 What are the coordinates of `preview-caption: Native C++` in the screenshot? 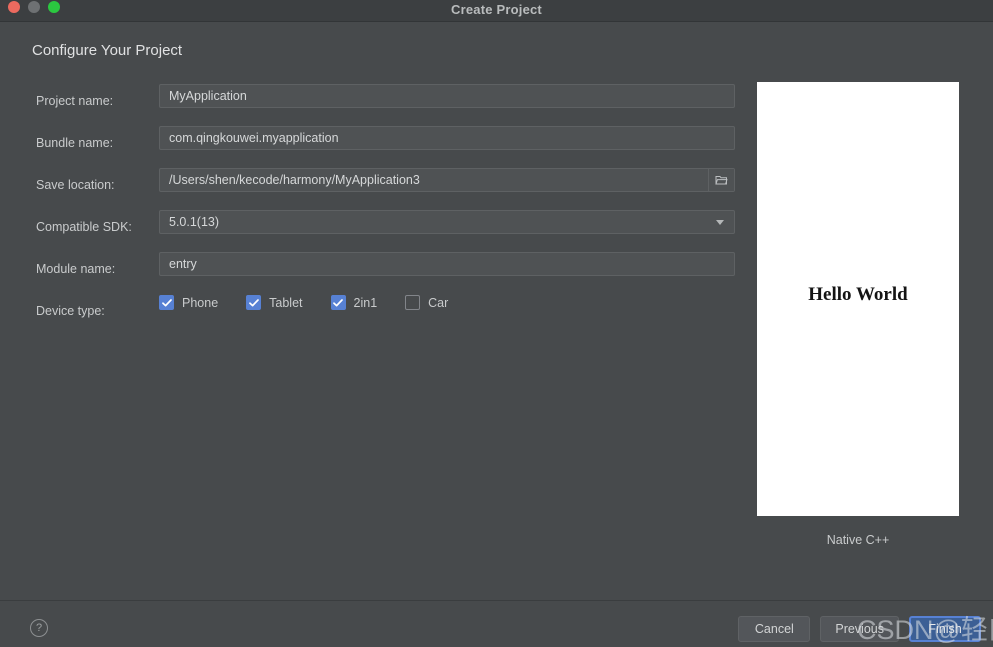 It's located at (858, 540).